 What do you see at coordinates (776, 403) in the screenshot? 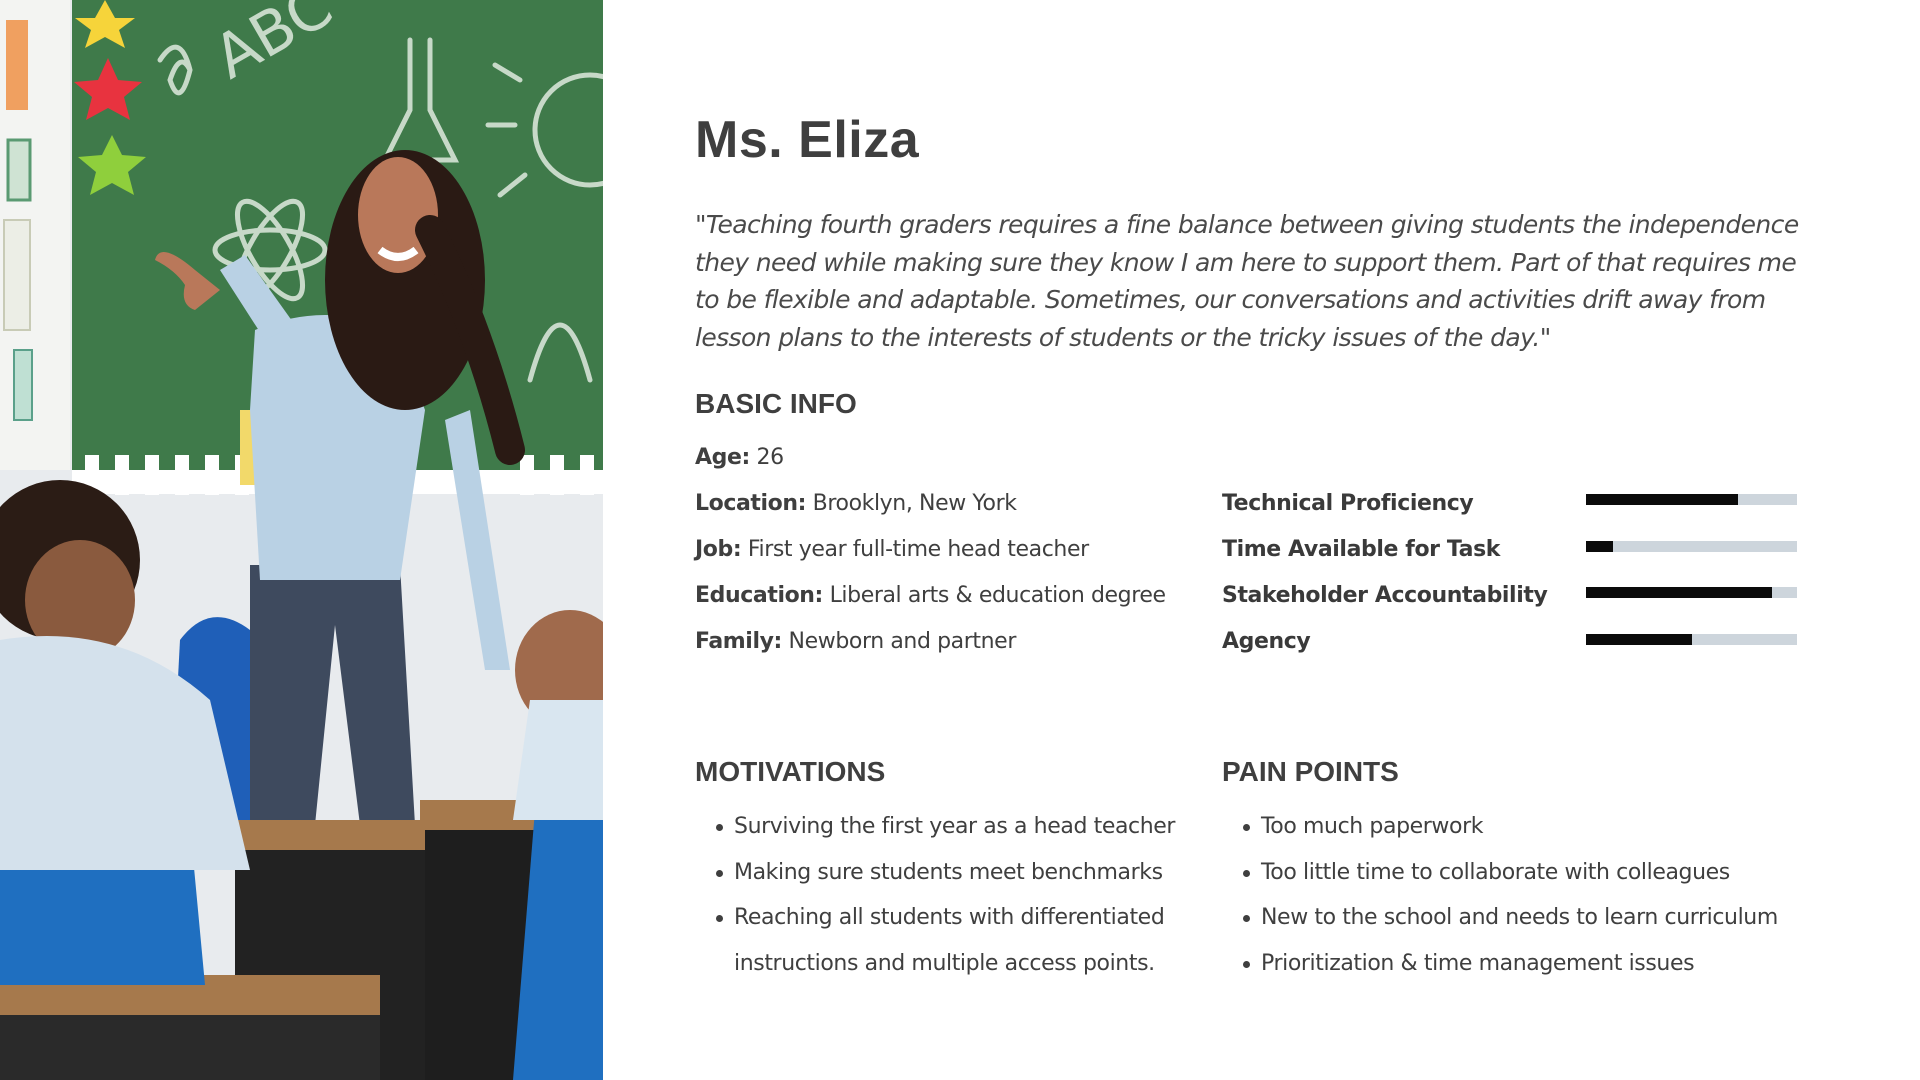
I see `basic-info-heading: BASIC INFO` at bounding box center [776, 403].